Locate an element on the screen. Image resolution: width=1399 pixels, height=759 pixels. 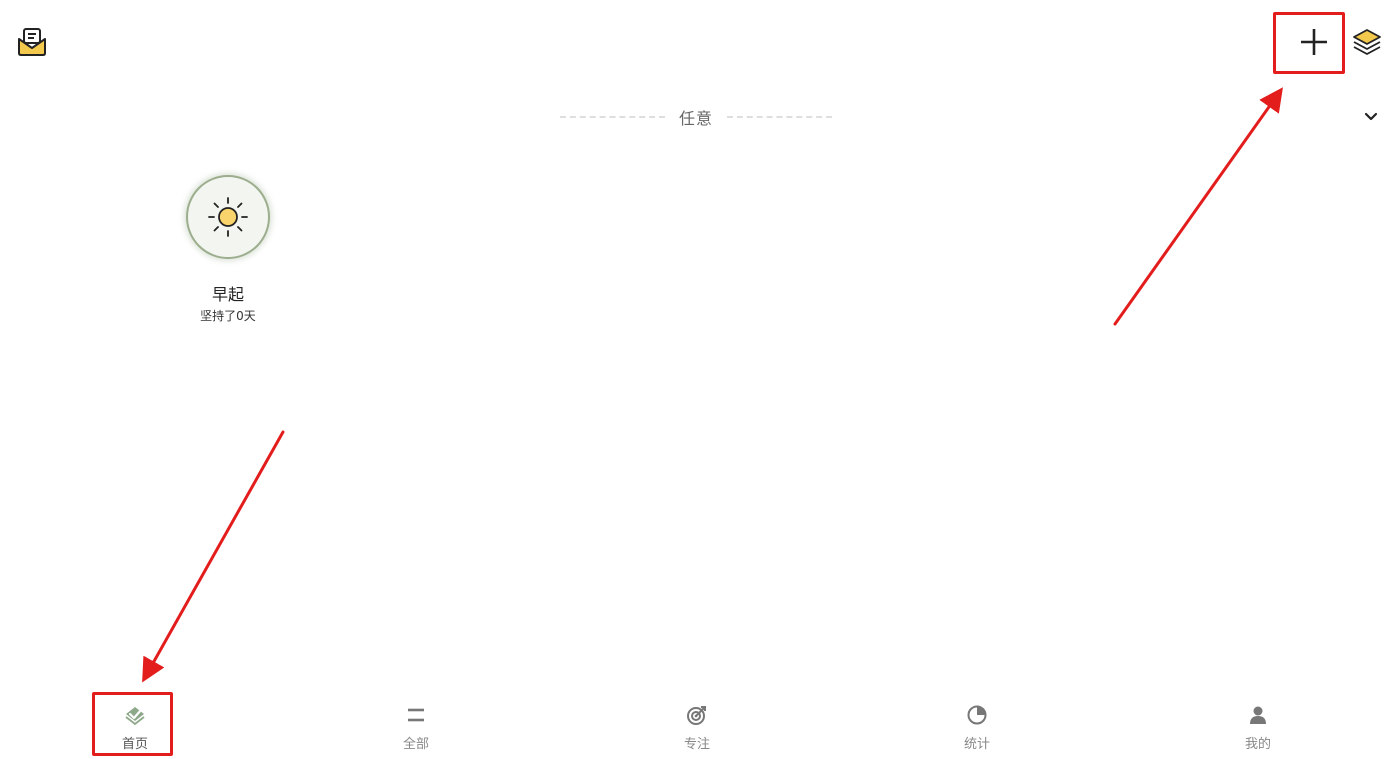
layers-icon is located at coordinates (1367, 41).